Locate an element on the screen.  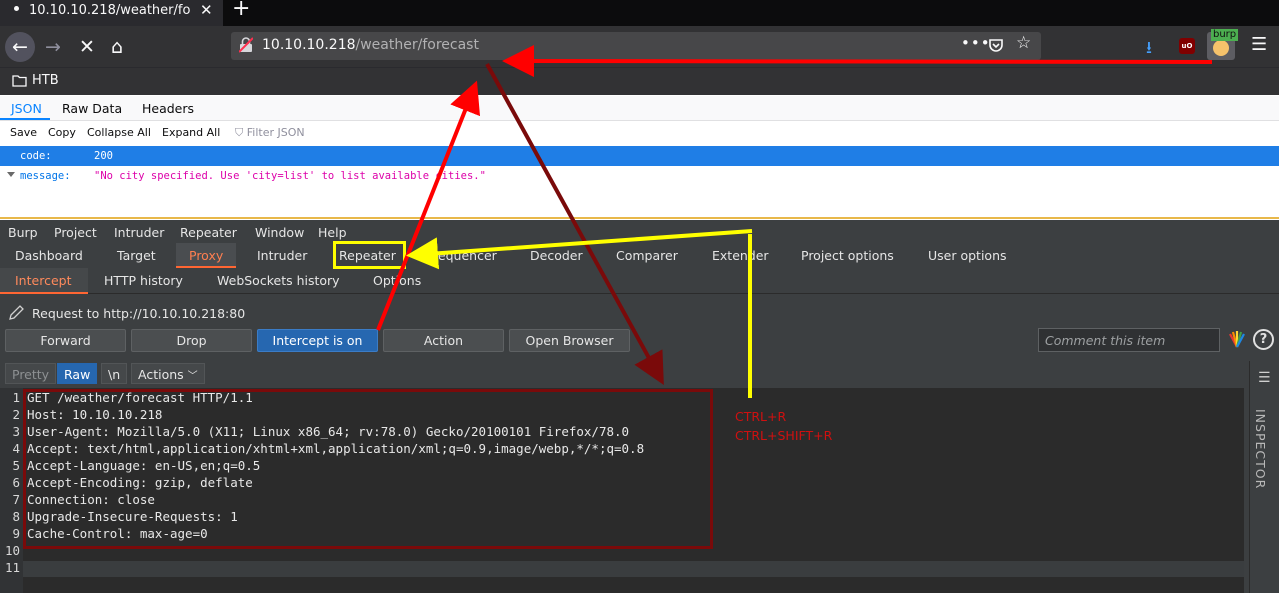
bookmarks-toolbar: HTB is located at coordinates (639, 81).